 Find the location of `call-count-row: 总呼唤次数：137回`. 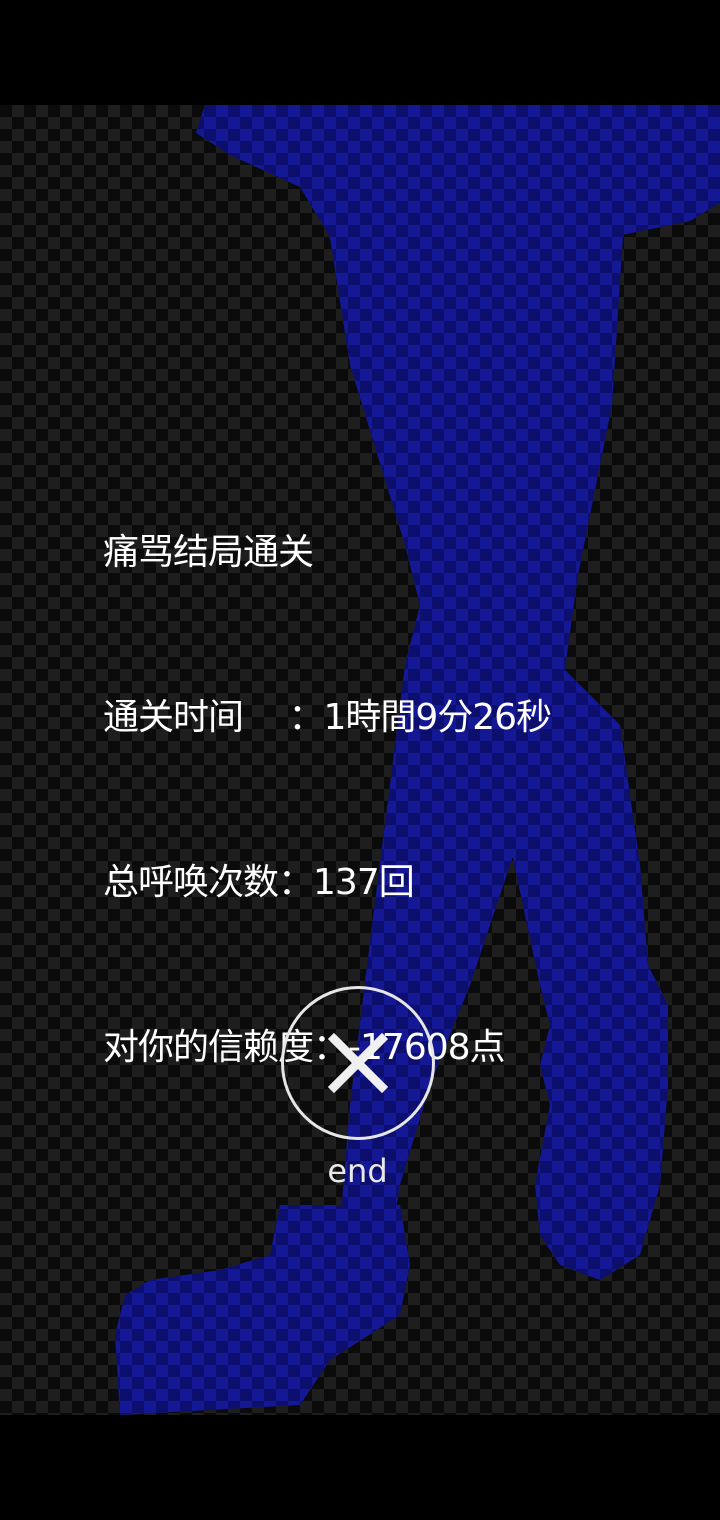

call-count-row: 总呼唤次数：137回 is located at coordinates (327, 882).